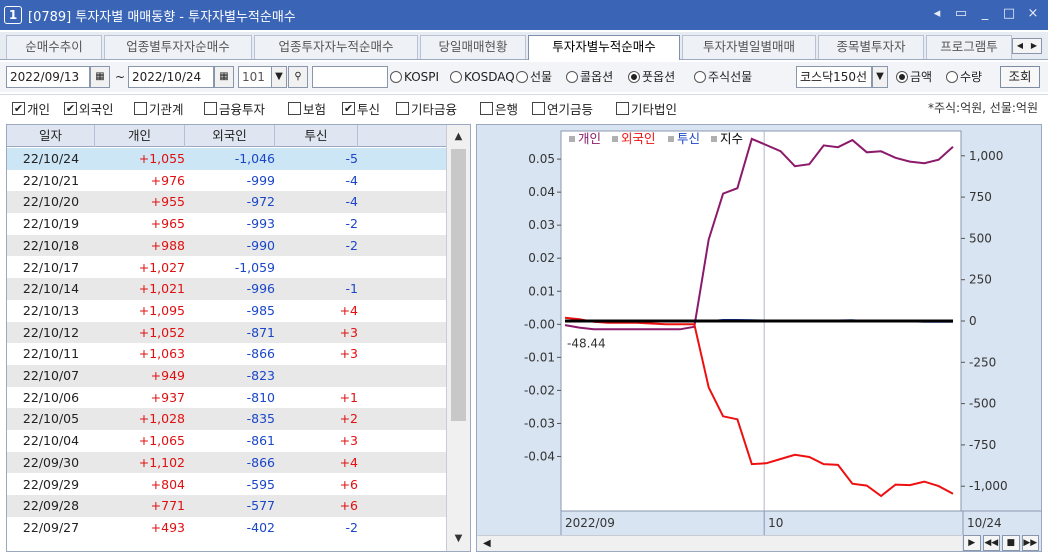 This screenshot has width=1048, height=558. I want to click on rewind-icon: ◀◀, so click(991, 543).